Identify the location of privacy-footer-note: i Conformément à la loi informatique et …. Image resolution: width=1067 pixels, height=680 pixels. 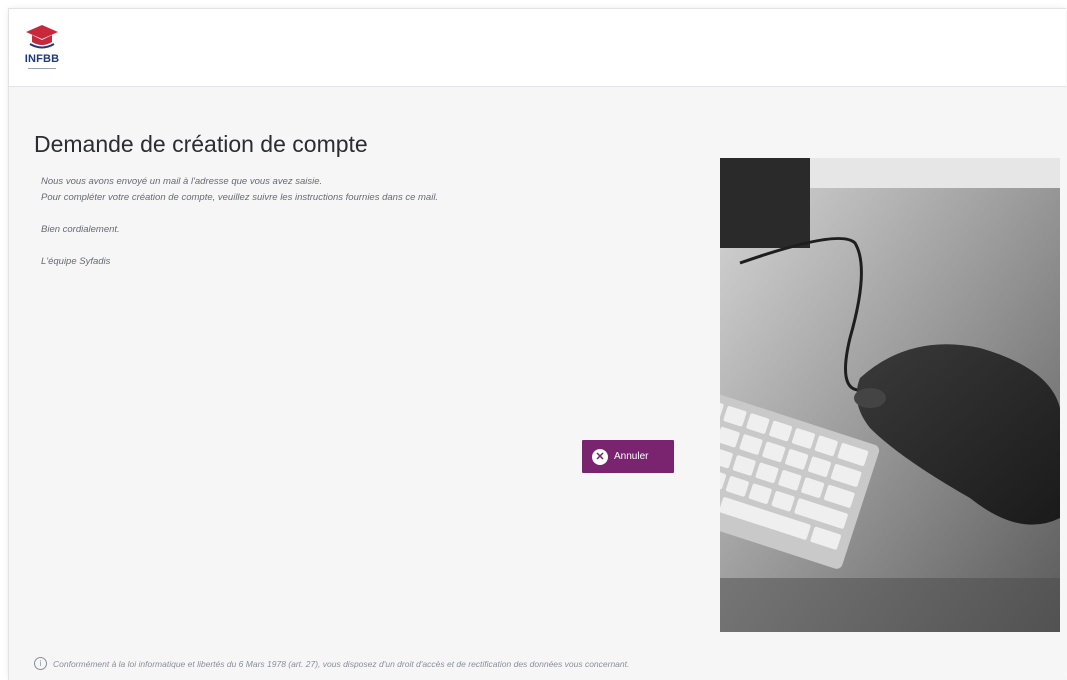
(544, 663).